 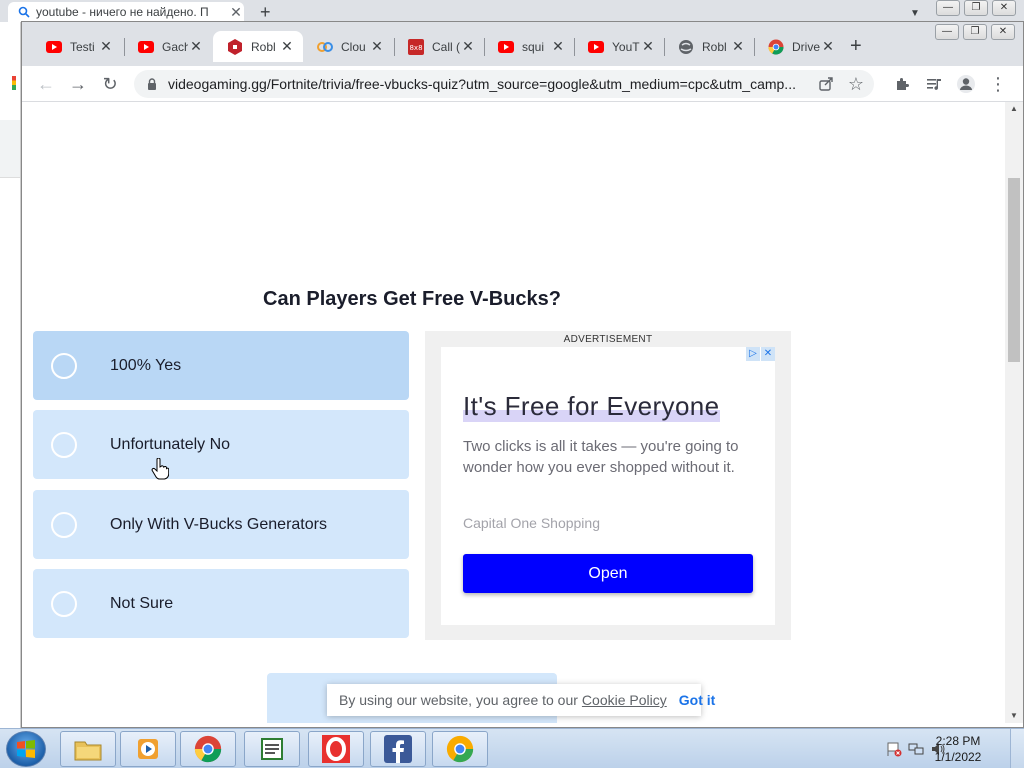 I want to click on scroll-down-arrow-icon: ▼, so click(x=1014, y=716).